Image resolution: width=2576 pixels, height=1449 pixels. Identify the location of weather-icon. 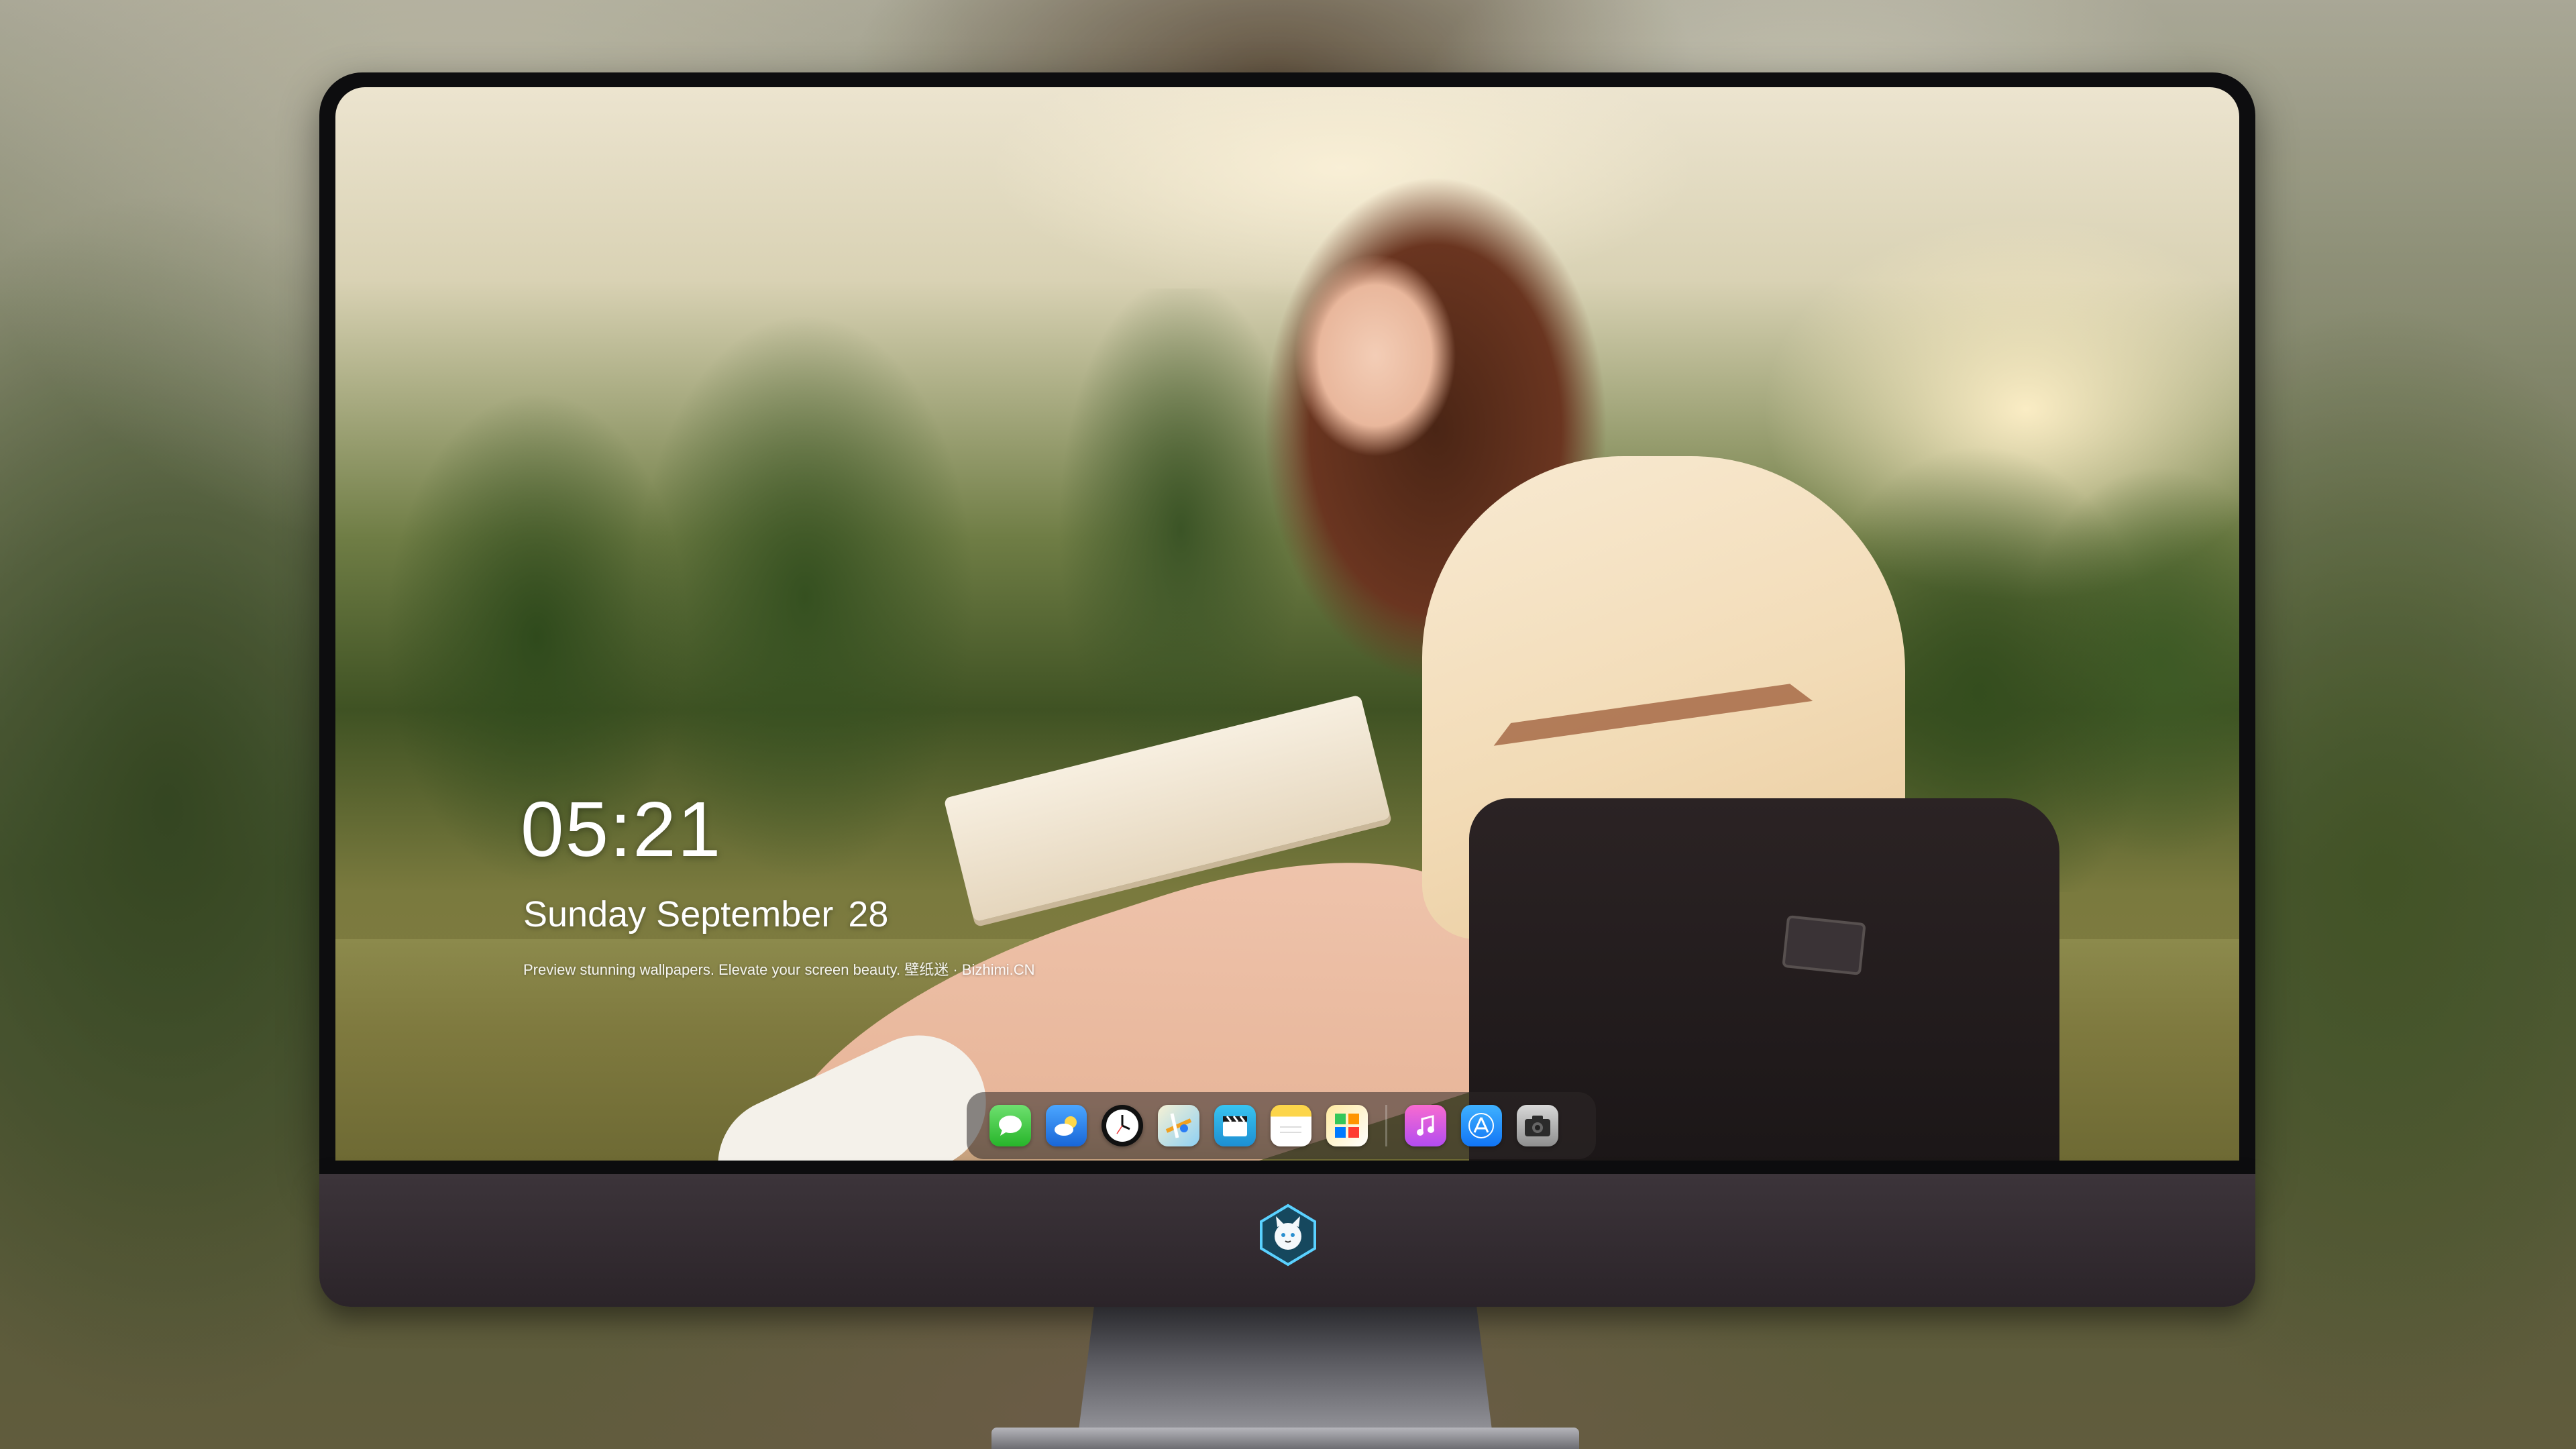
(1066, 1125).